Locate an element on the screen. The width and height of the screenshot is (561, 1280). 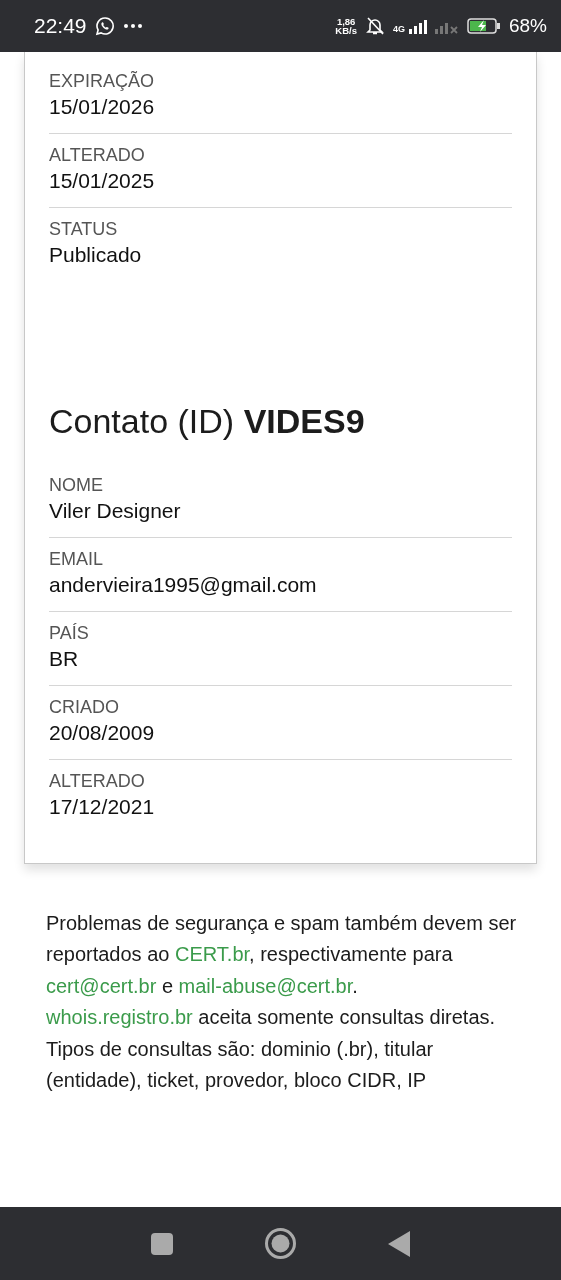
network-type: 4G is located at coordinates (398, 29).